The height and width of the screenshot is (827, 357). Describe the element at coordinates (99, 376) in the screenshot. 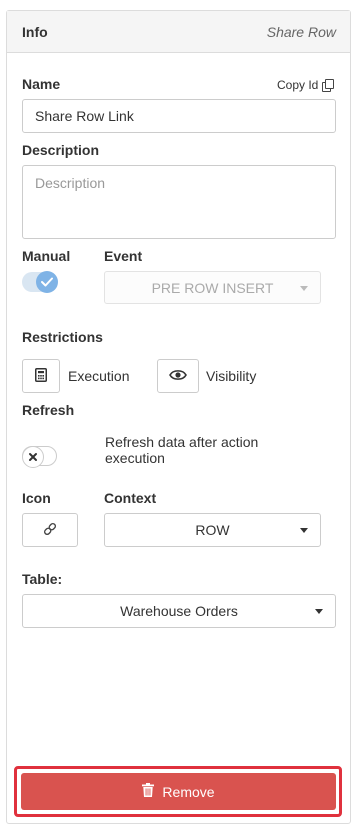

I see `execution-label: Execution` at that location.